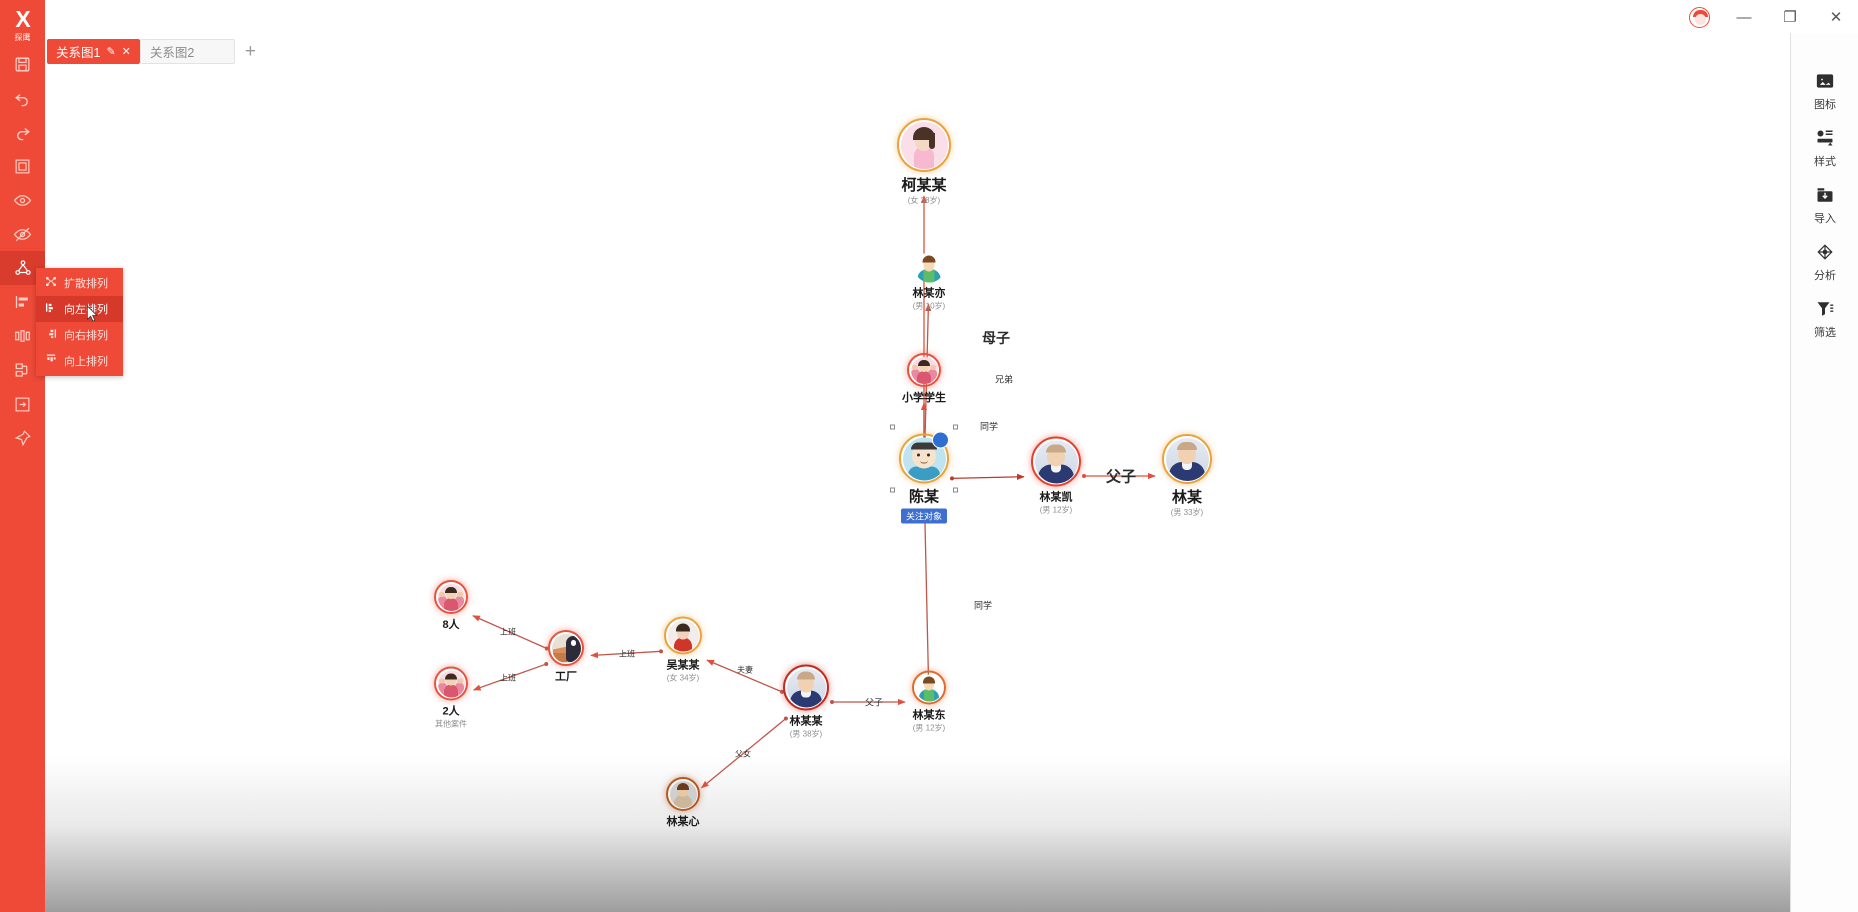 This screenshot has width=1858, height=912. I want to click on edge-label-factory-p2: 上班, so click(508, 678).